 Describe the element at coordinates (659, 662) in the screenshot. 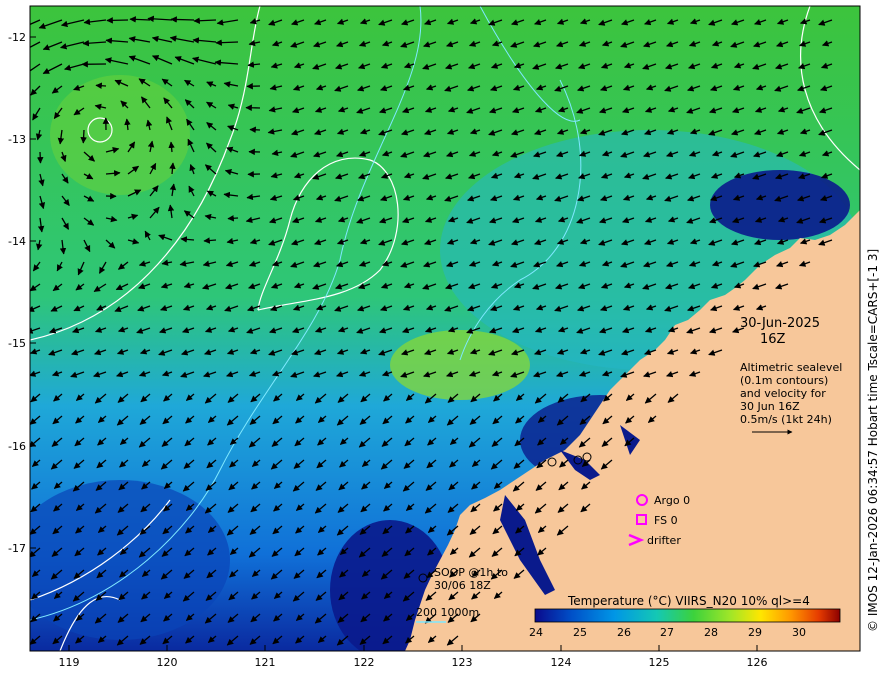

I see `x-tick-label: 125` at that location.